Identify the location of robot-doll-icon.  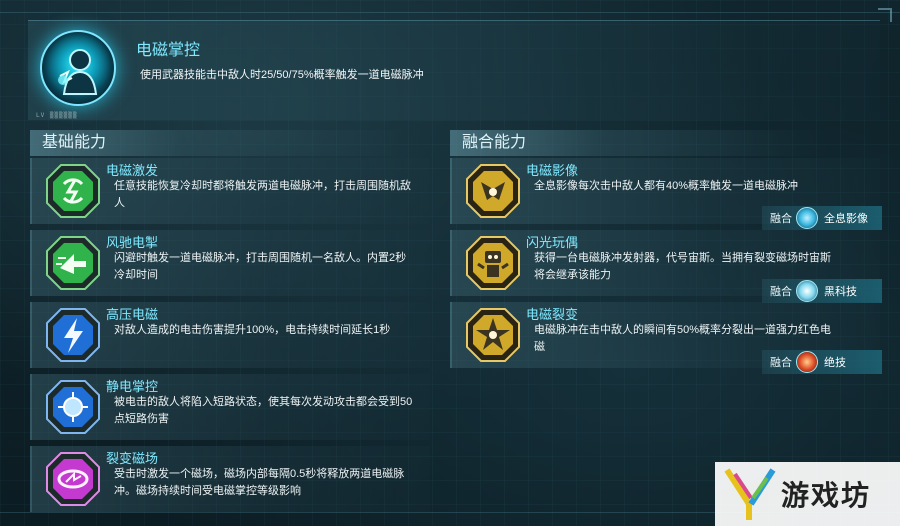
(493, 263).